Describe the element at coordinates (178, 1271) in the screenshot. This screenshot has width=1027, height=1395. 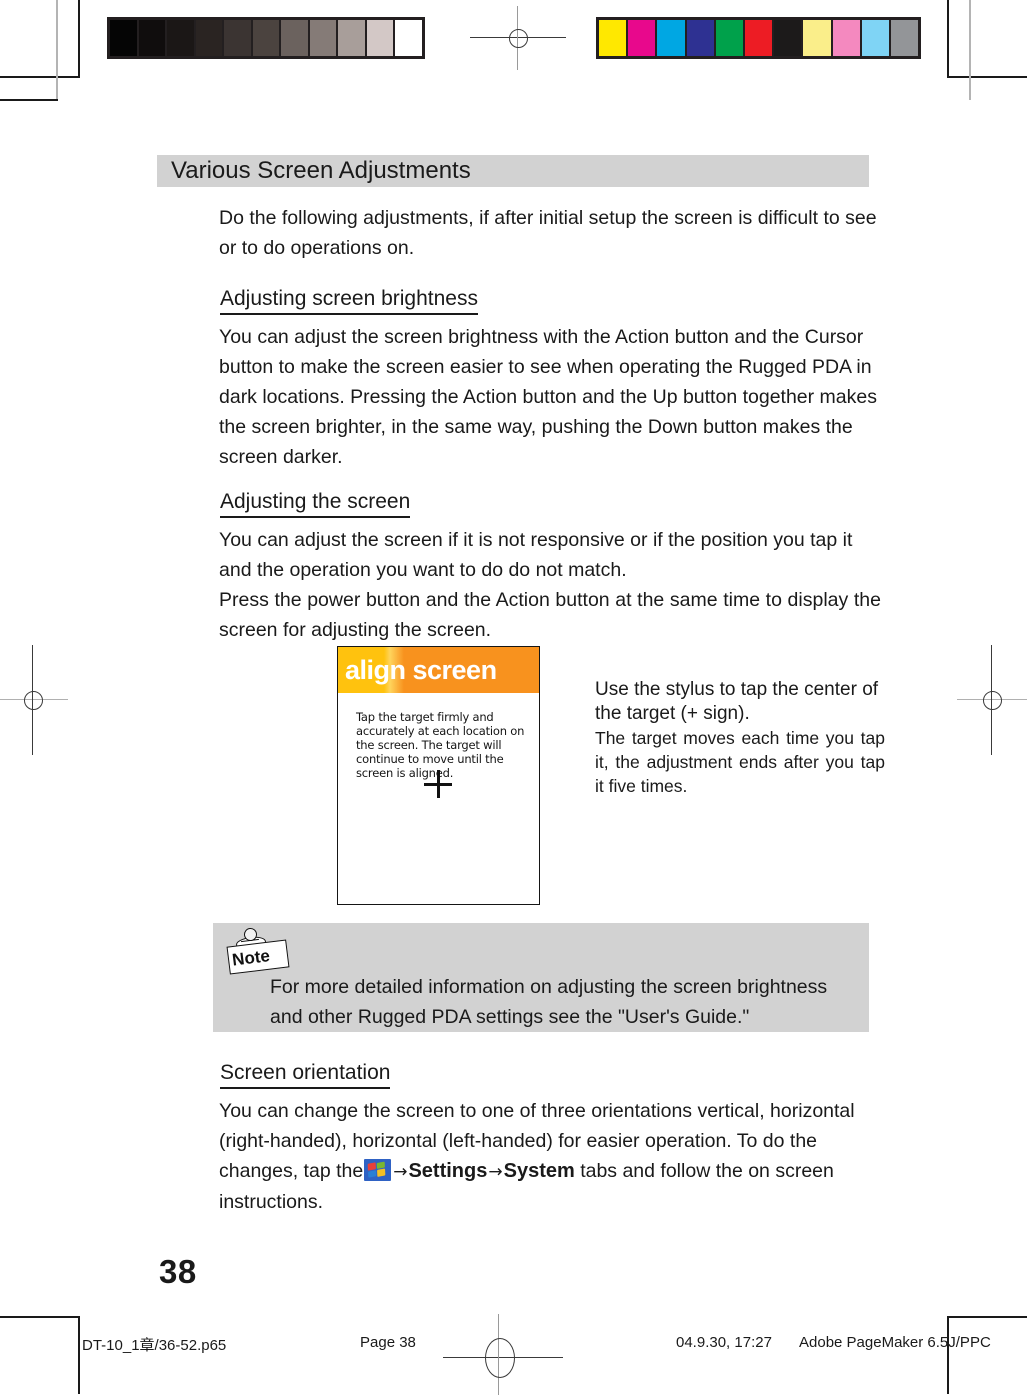
I see `page-number: 38` at that location.